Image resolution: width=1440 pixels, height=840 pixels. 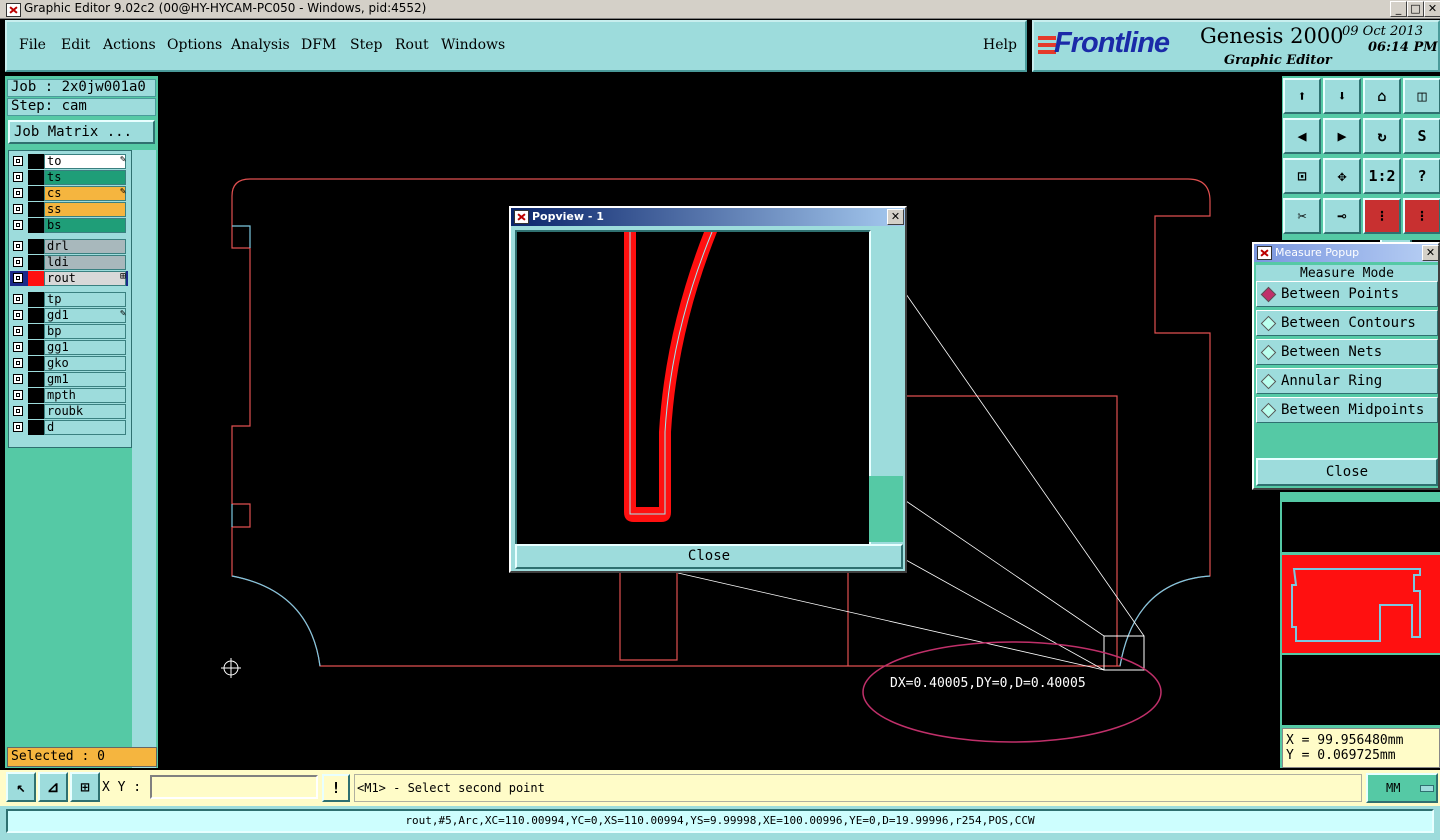 I want to click on menu-windows: Windows, so click(x=473, y=45).